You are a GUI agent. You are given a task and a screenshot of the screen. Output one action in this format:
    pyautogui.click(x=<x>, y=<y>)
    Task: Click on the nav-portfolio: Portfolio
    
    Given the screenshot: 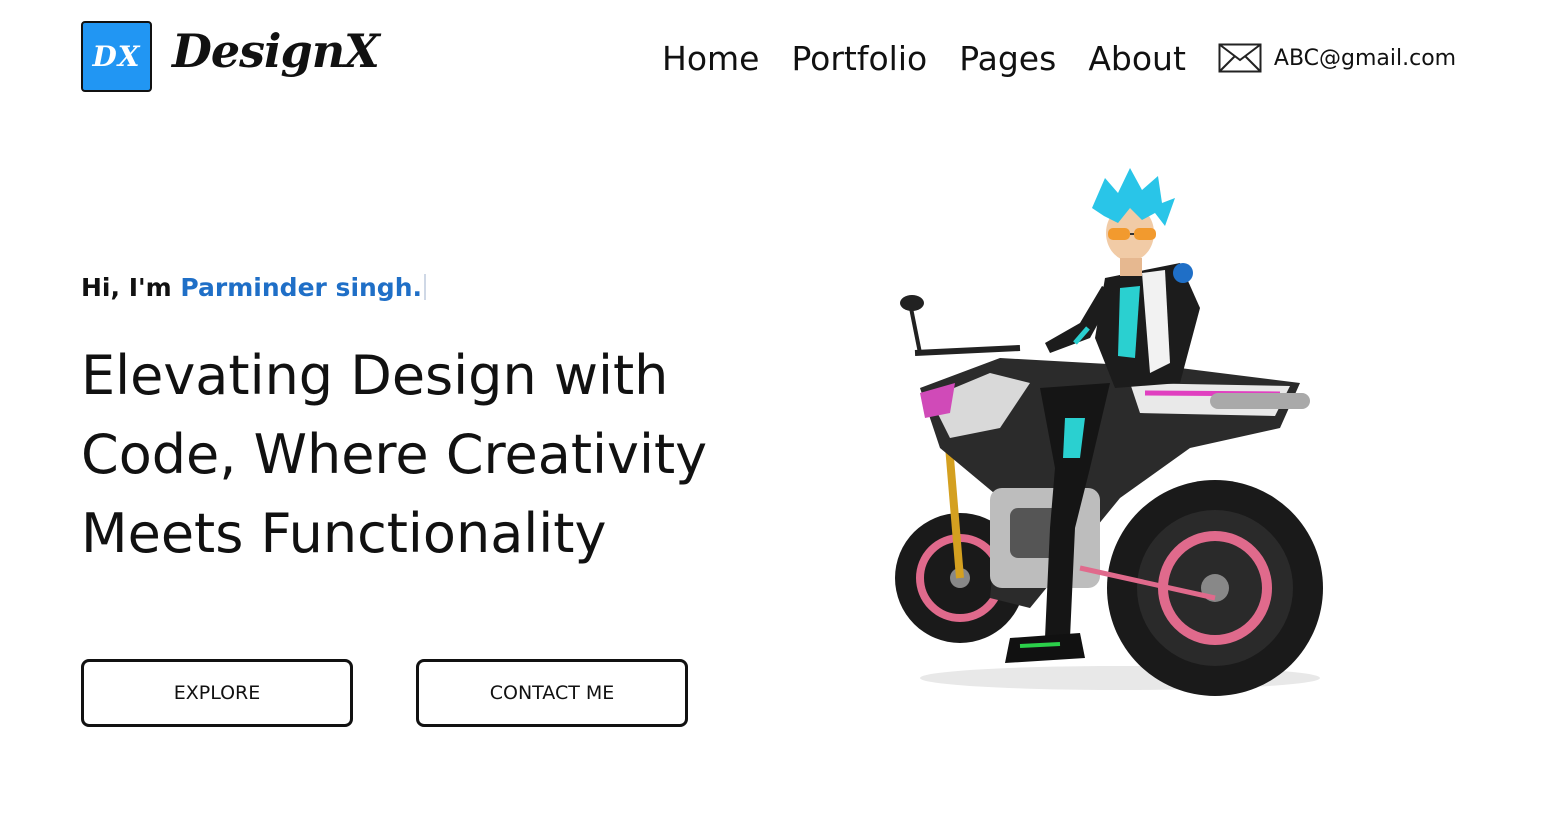 What is the action you would take?
    pyautogui.click(x=859, y=58)
    